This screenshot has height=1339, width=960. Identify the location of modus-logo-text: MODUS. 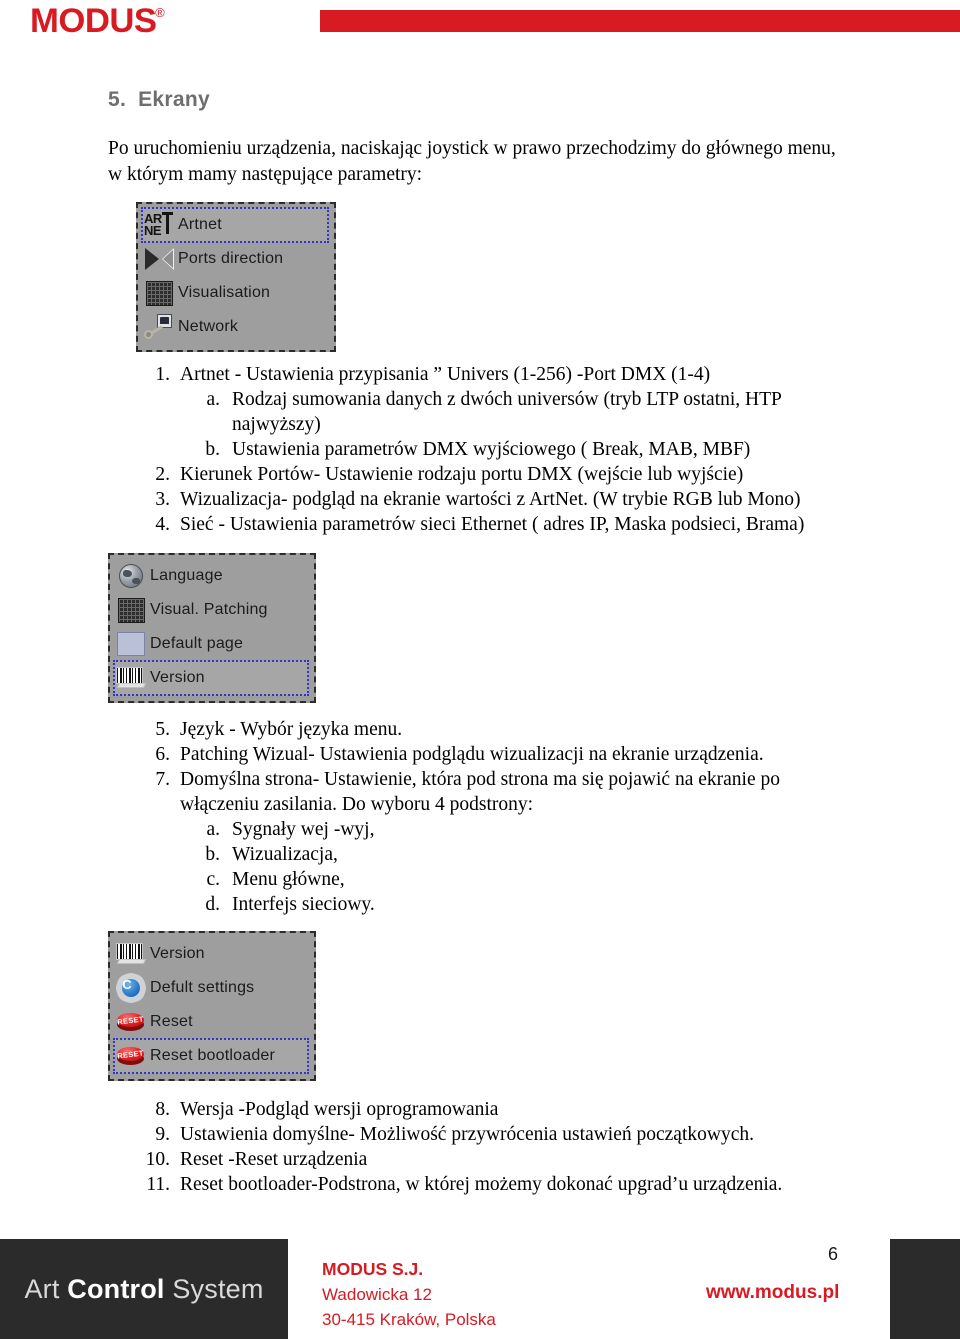
(93, 21).